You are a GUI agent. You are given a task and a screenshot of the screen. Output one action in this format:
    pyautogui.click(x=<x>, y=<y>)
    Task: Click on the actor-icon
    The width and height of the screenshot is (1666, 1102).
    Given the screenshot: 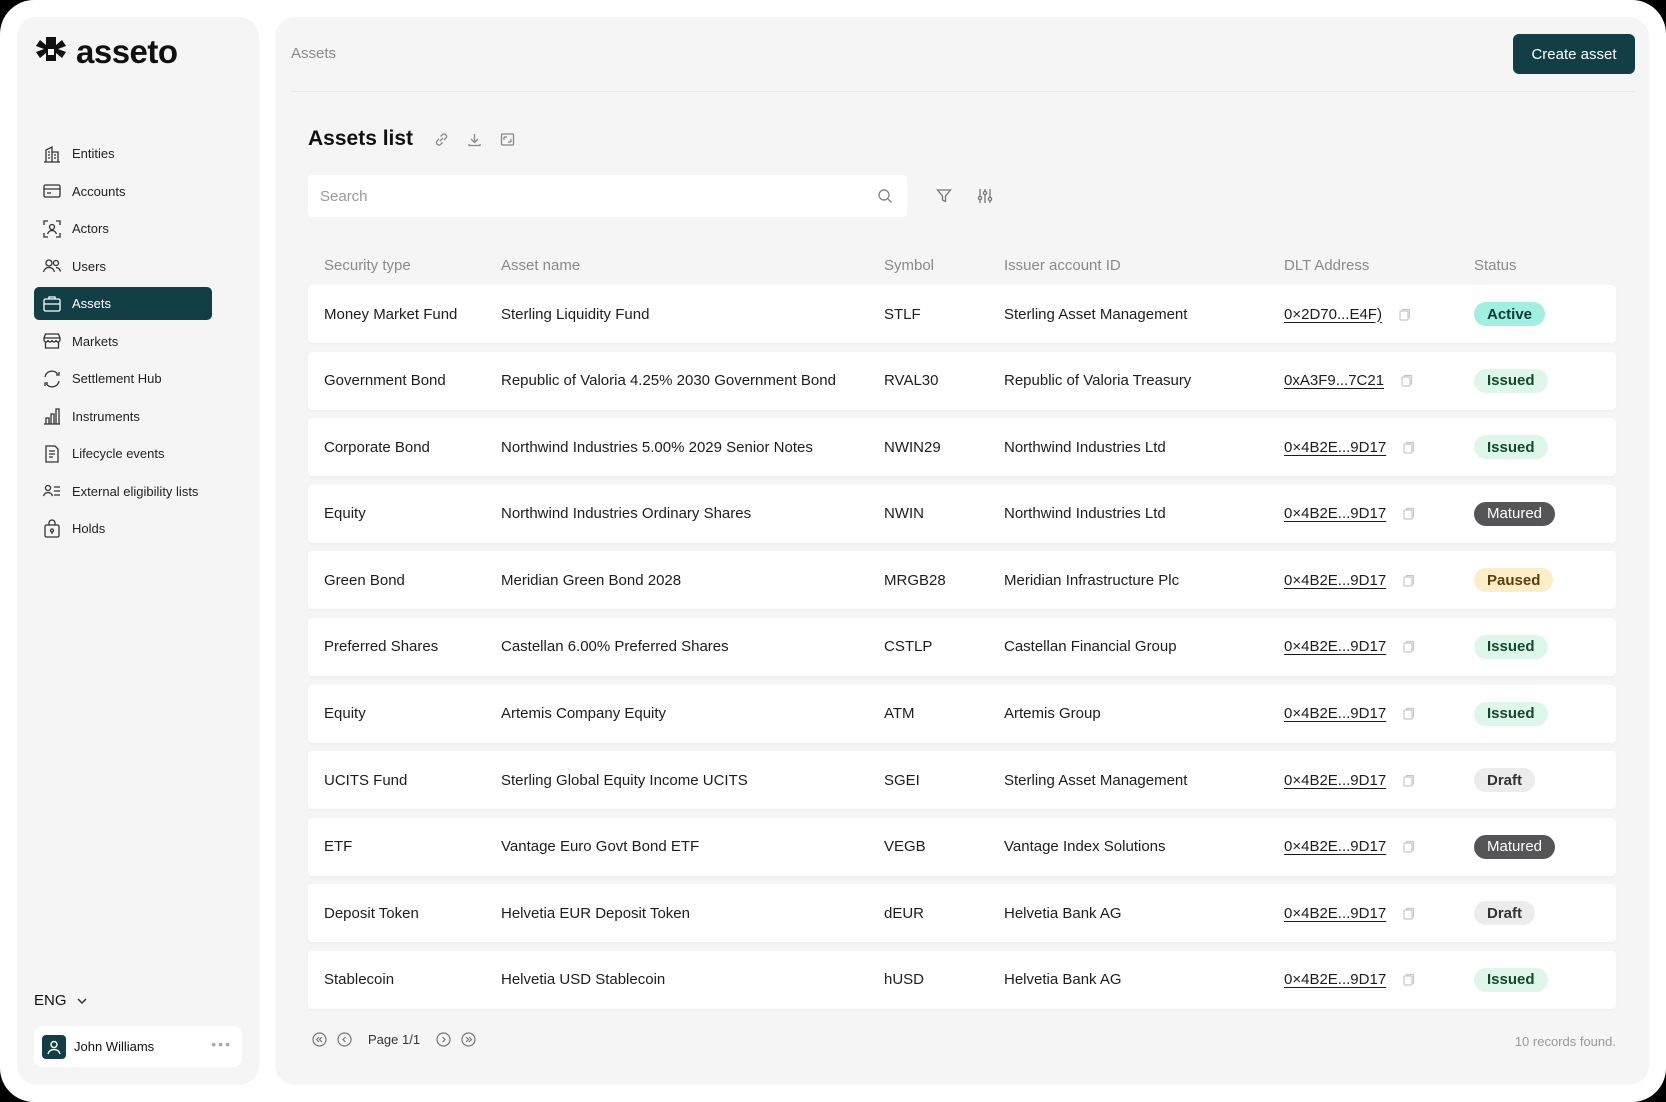 What is the action you would take?
    pyautogui.click(x=52, y=228)
    